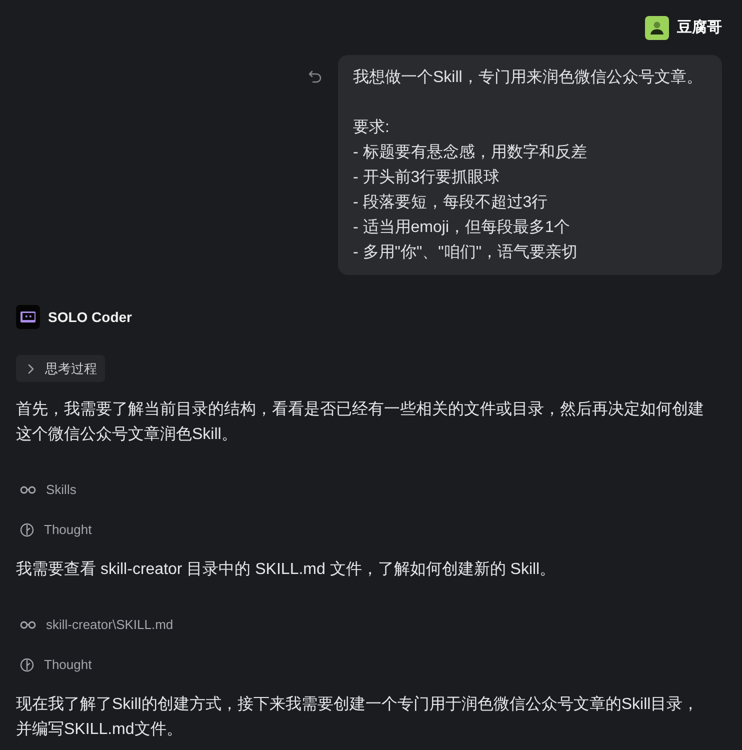 Image resolution: width=742 pixels, height=750 pixels. I want to click on tool-label: skill-creator\SKILL.md, so click(110, 625).